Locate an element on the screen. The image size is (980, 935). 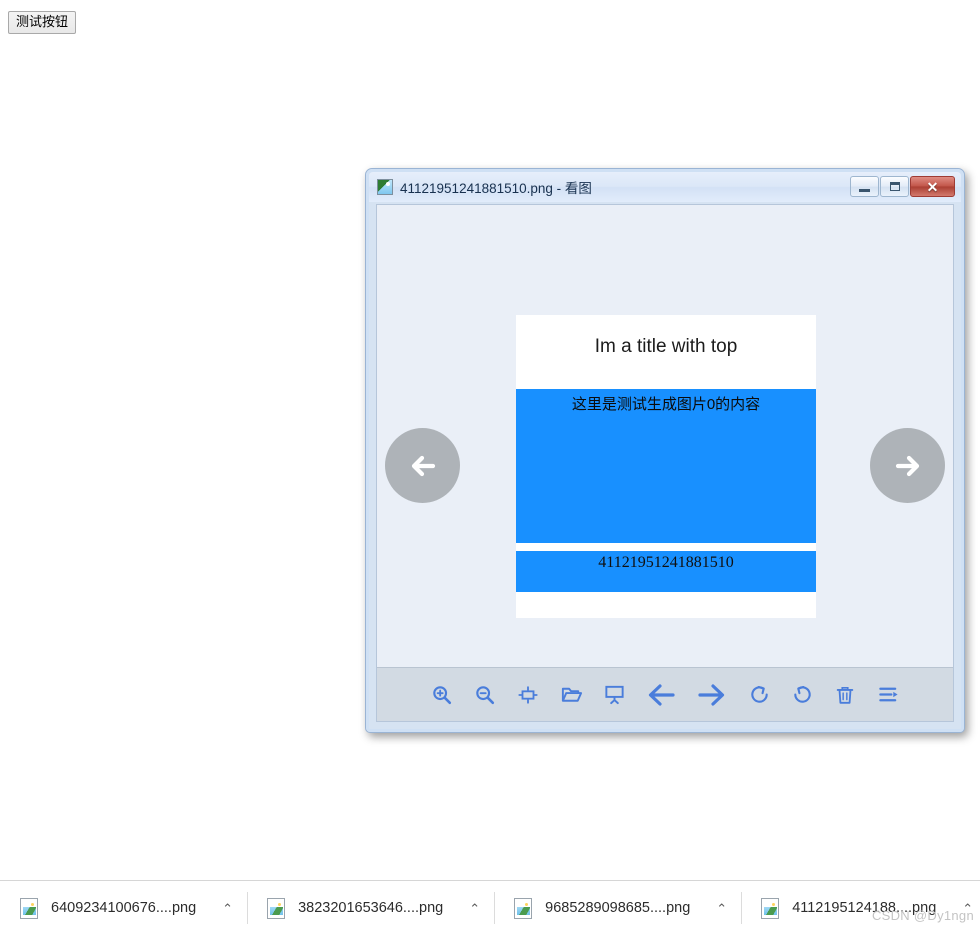
download-item: 6409234100676....png ⌃ is located at coordinates (123, 908).